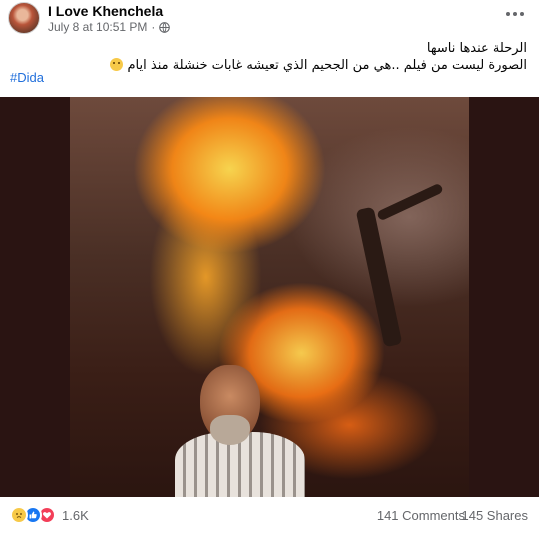 This screenshot has width=539, height=534. I want to click on globe-icon, so click(165, 27).